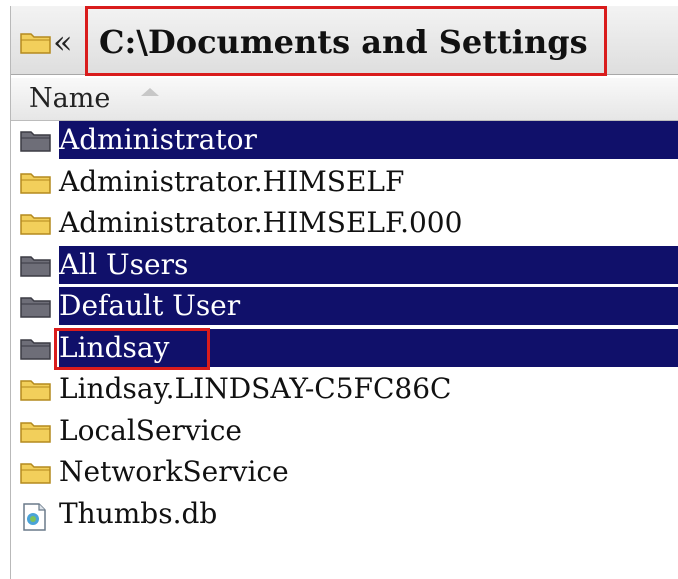 The height and width of the screenshot is (579, 678). What do you see at coordinates (63, 42) in the screenshot?
I see `breadcrumb-back-arrow: «` at bounding box center [63, 42].